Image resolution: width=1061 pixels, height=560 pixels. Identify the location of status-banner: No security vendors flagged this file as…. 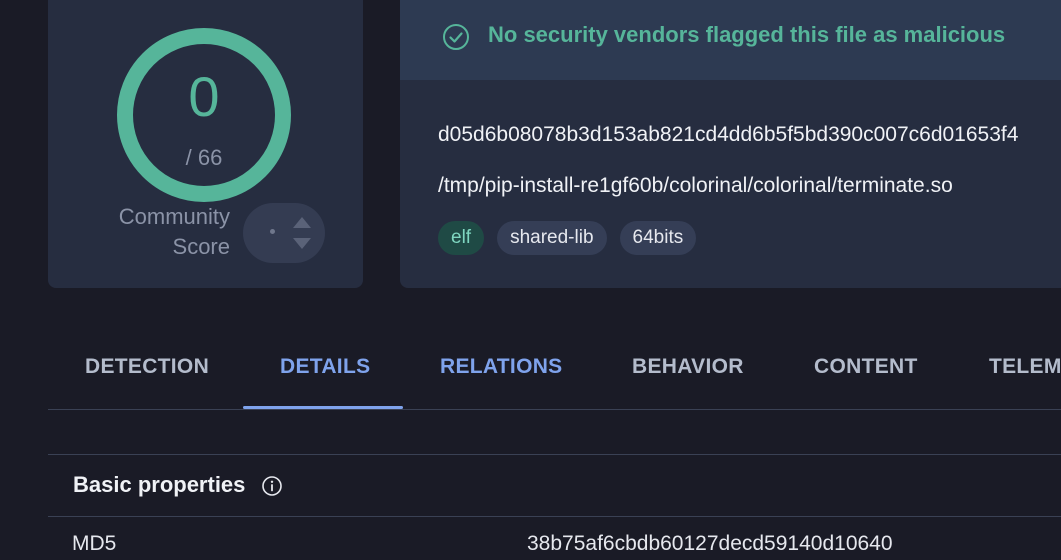
(730, 40).